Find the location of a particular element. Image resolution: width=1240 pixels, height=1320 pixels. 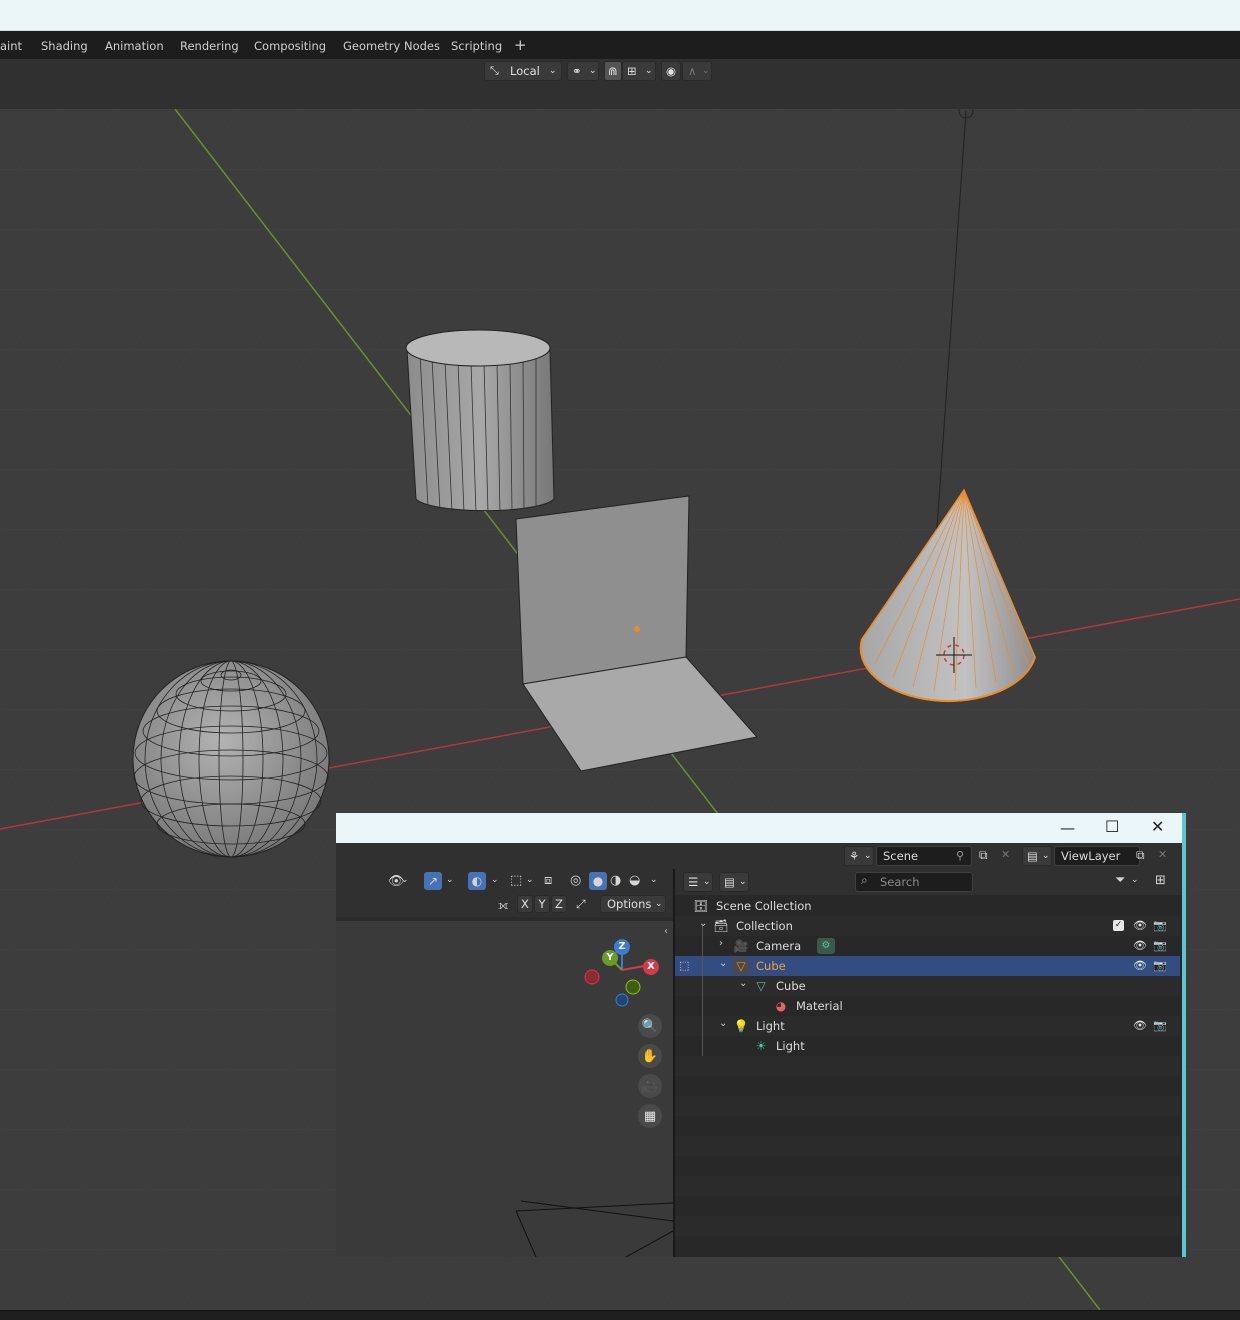

minimize-button: — is located at coordinates (1067, 828).